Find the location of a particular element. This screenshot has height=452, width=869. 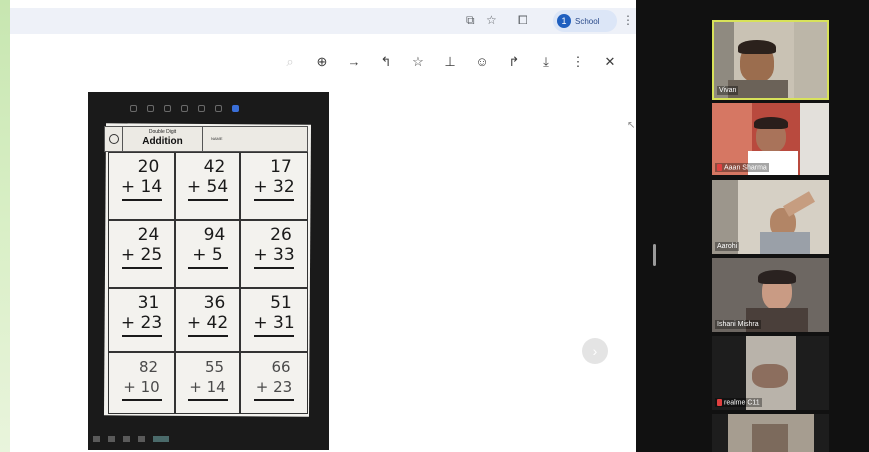

browser-menu-icon: ⋮ is located at coordinates (628, 20).